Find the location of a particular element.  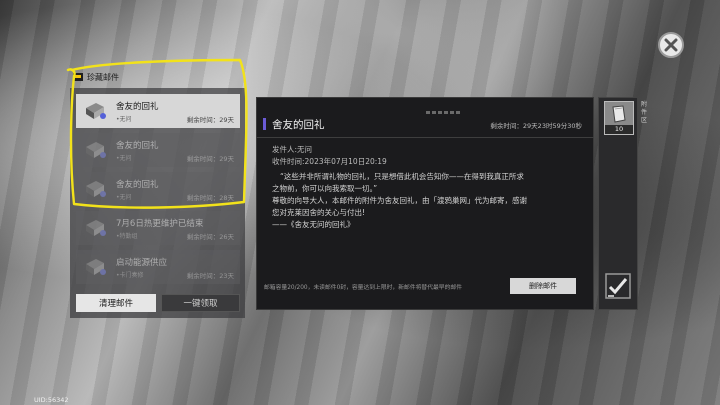

mail-detail-header: 舍友的回礼 剩余时间：29天23时59分30秒 is located at coordinates (425, 123).